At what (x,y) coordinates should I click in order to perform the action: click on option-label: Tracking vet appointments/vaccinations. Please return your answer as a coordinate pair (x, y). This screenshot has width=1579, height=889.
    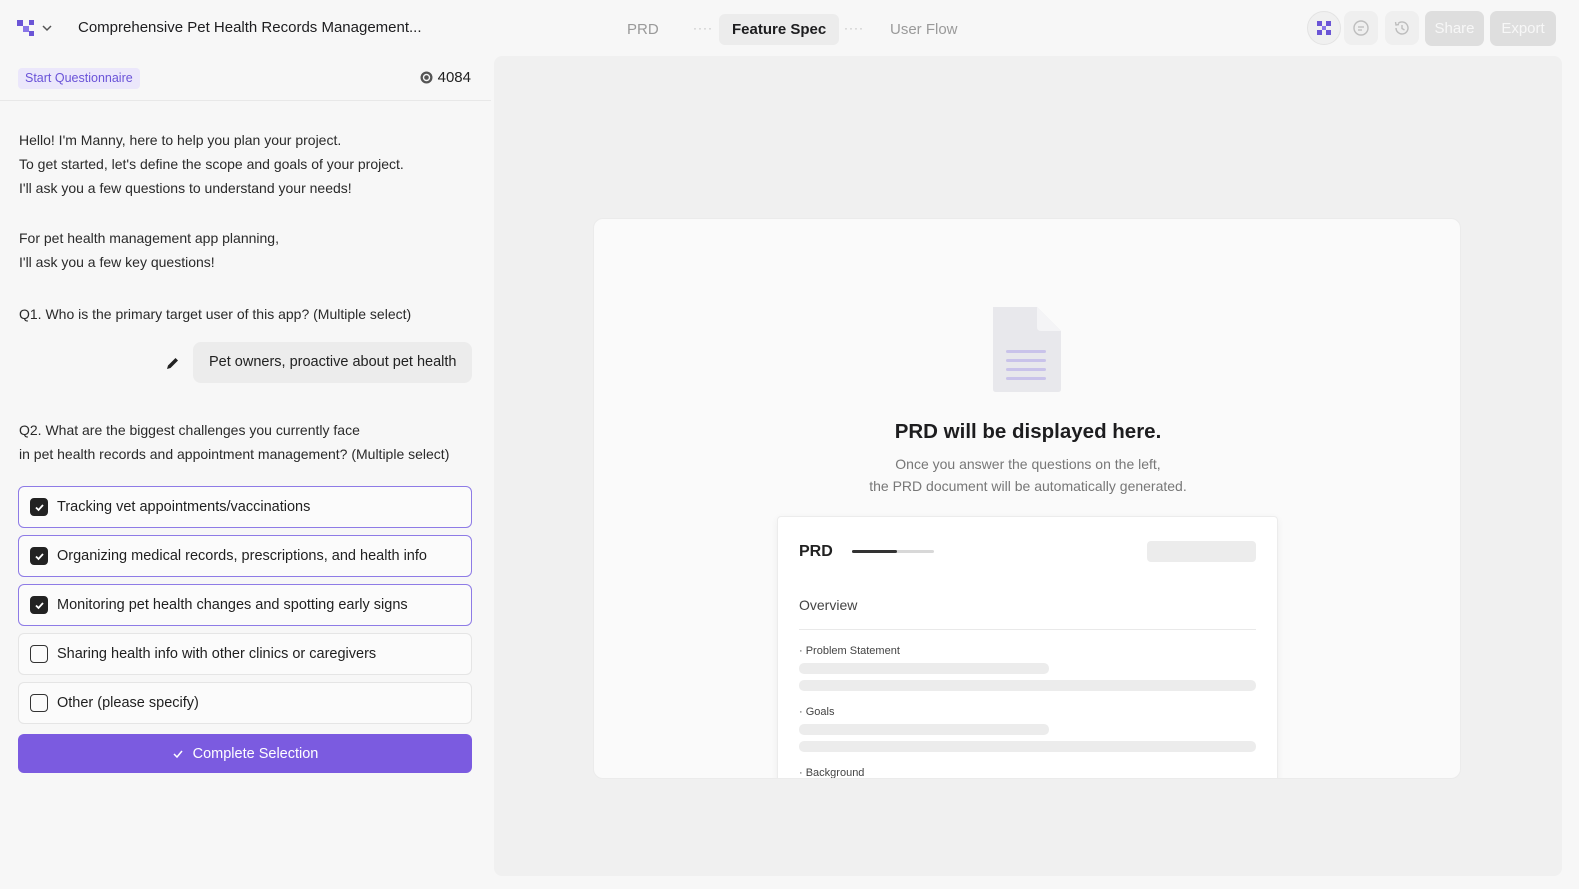
    Looking at the image, I should click on (184, 507).